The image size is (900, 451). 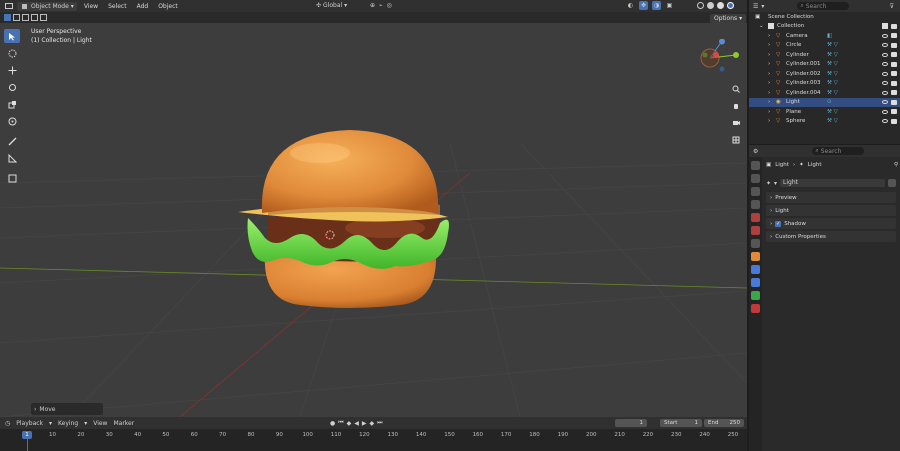 What do you see at coordinates (349, 423) in the screenshot?
I see `jump-prev-key-icon: ◆` at bounding box center [349, 423].